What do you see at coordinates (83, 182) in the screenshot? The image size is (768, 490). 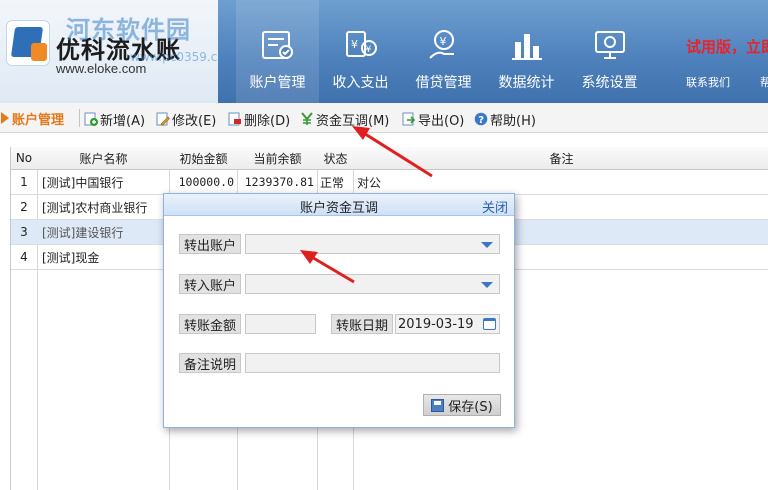 I see `account-name: [测试]中国银行` at bounding box center [83, 182].